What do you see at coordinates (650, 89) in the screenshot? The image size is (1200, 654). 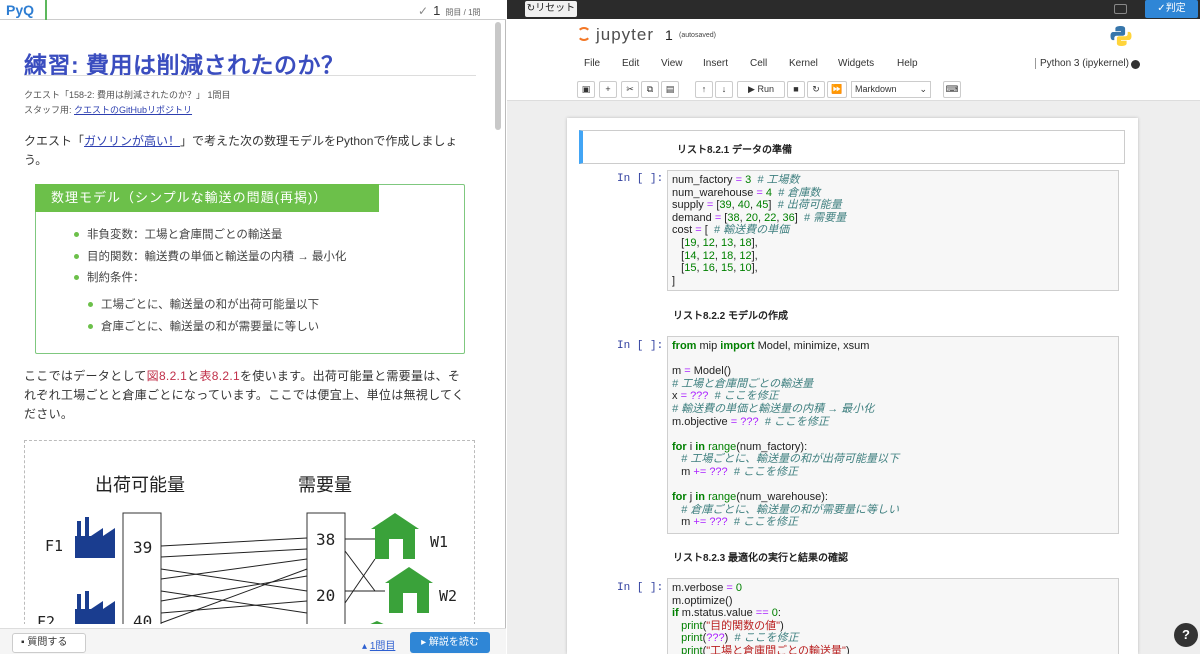 I see `copy-icon: ⧉` at bounding box center [650, 89].